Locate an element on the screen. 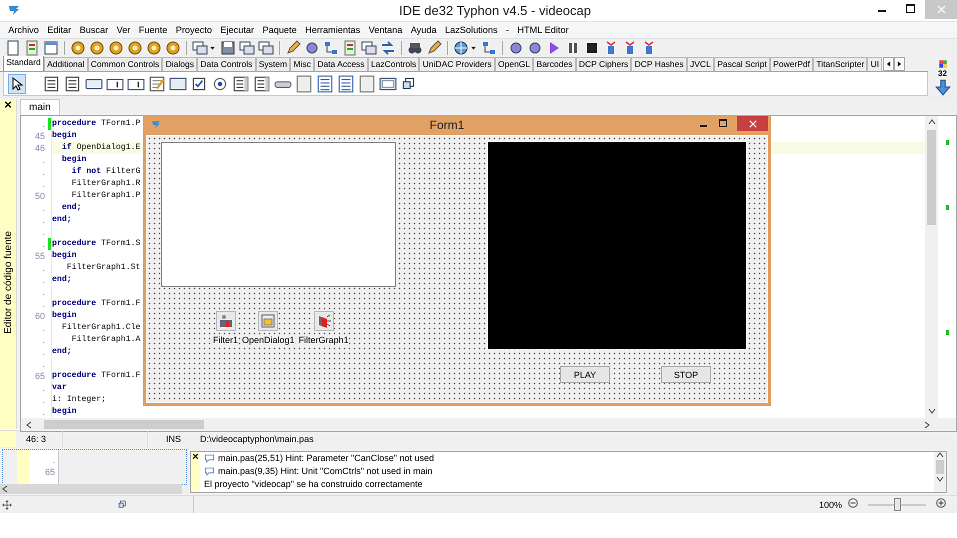  palette-tab: Data Controls is located at coordinates (226, 64).